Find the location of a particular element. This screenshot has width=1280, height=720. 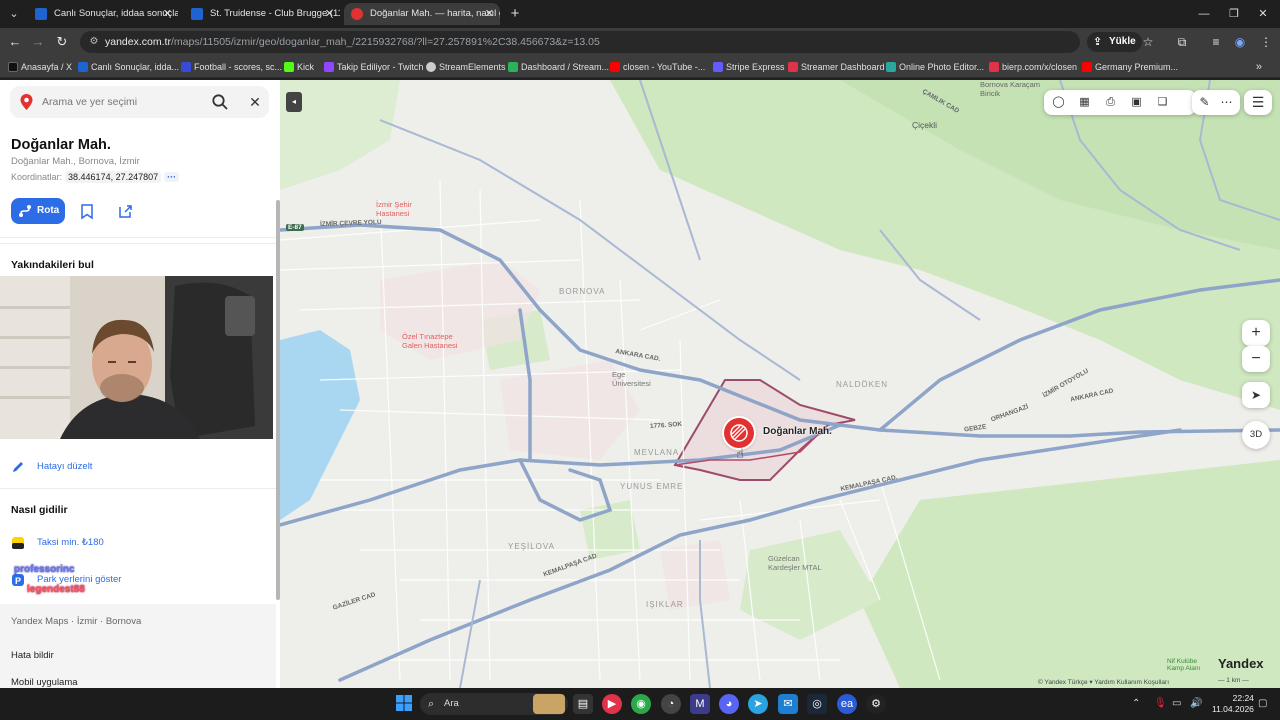

ruler-icon: ✎ is located at coordinates (1204, 102).